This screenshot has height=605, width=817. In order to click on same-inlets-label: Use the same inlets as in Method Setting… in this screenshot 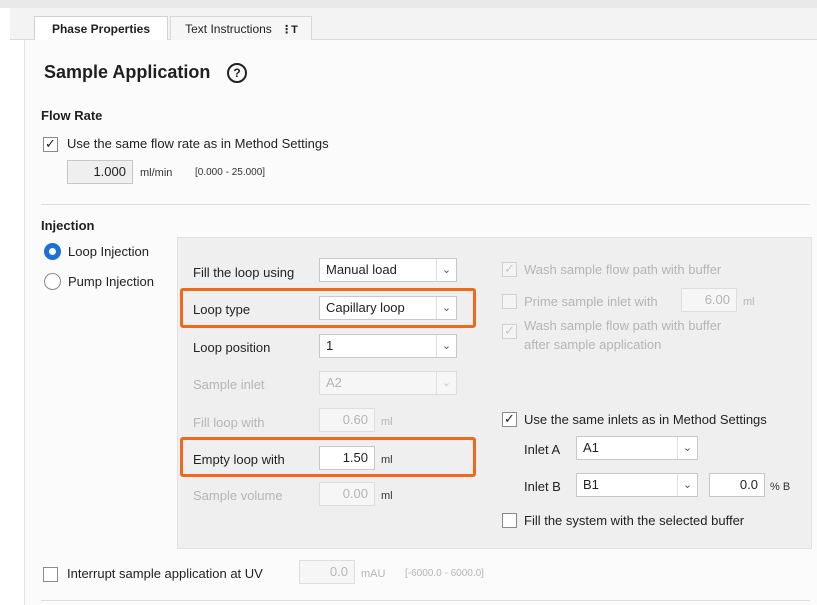, I will do `click(645, 419)`.